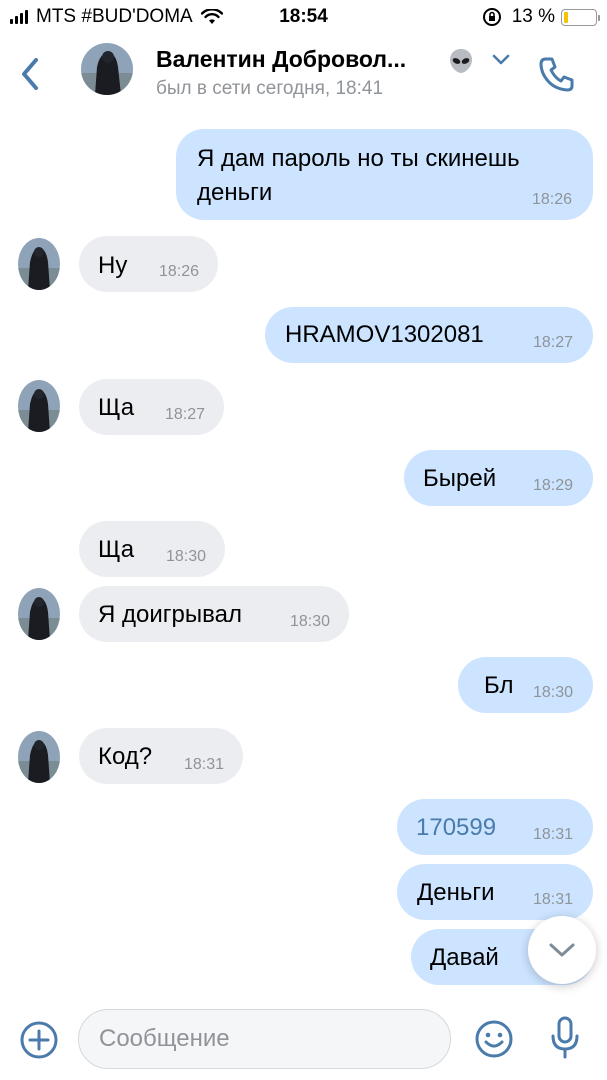  I want to click on rotation-lock-icon, so click(491, 17).